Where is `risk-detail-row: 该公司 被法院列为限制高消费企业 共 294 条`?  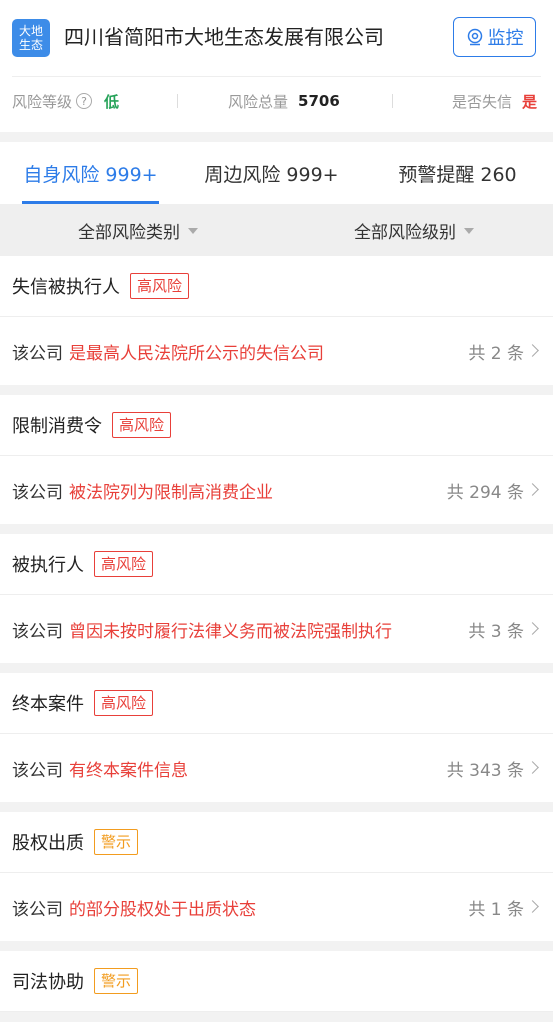
risk-detail-row: 该公司 被法院列为限制高消费企业 共 294 条 is located at coordinates (276, 490).